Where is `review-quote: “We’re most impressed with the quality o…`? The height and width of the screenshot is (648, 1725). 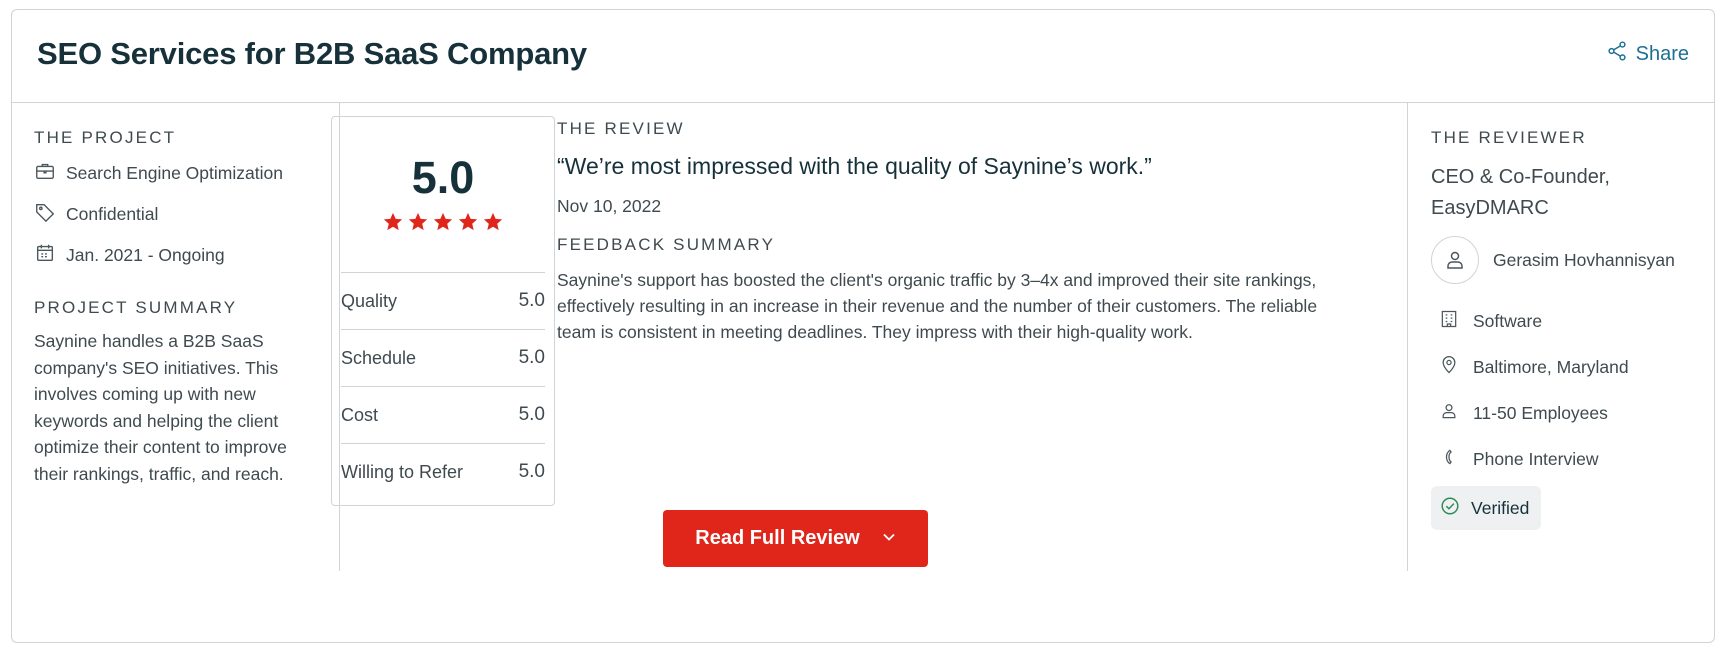
review-quote: “We’re most impressed with the quality o… is located at coordinates (854, 166).